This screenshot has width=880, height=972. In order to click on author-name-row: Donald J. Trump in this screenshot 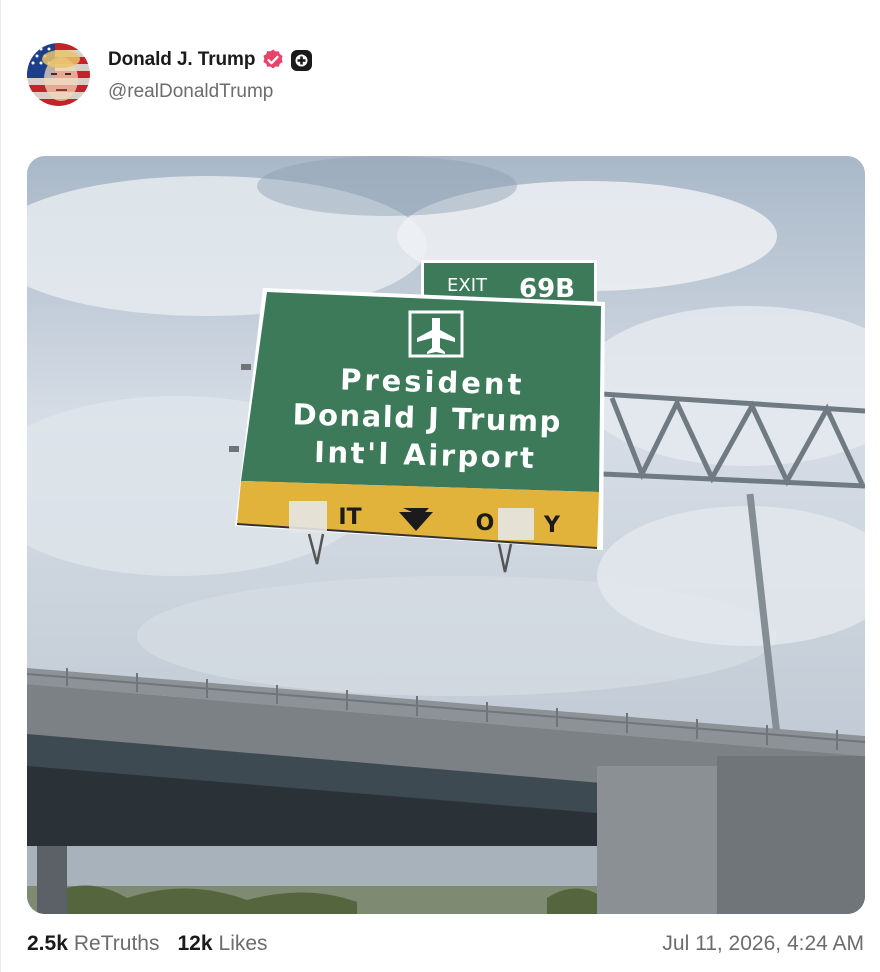, I will do `click(210, 60)`.